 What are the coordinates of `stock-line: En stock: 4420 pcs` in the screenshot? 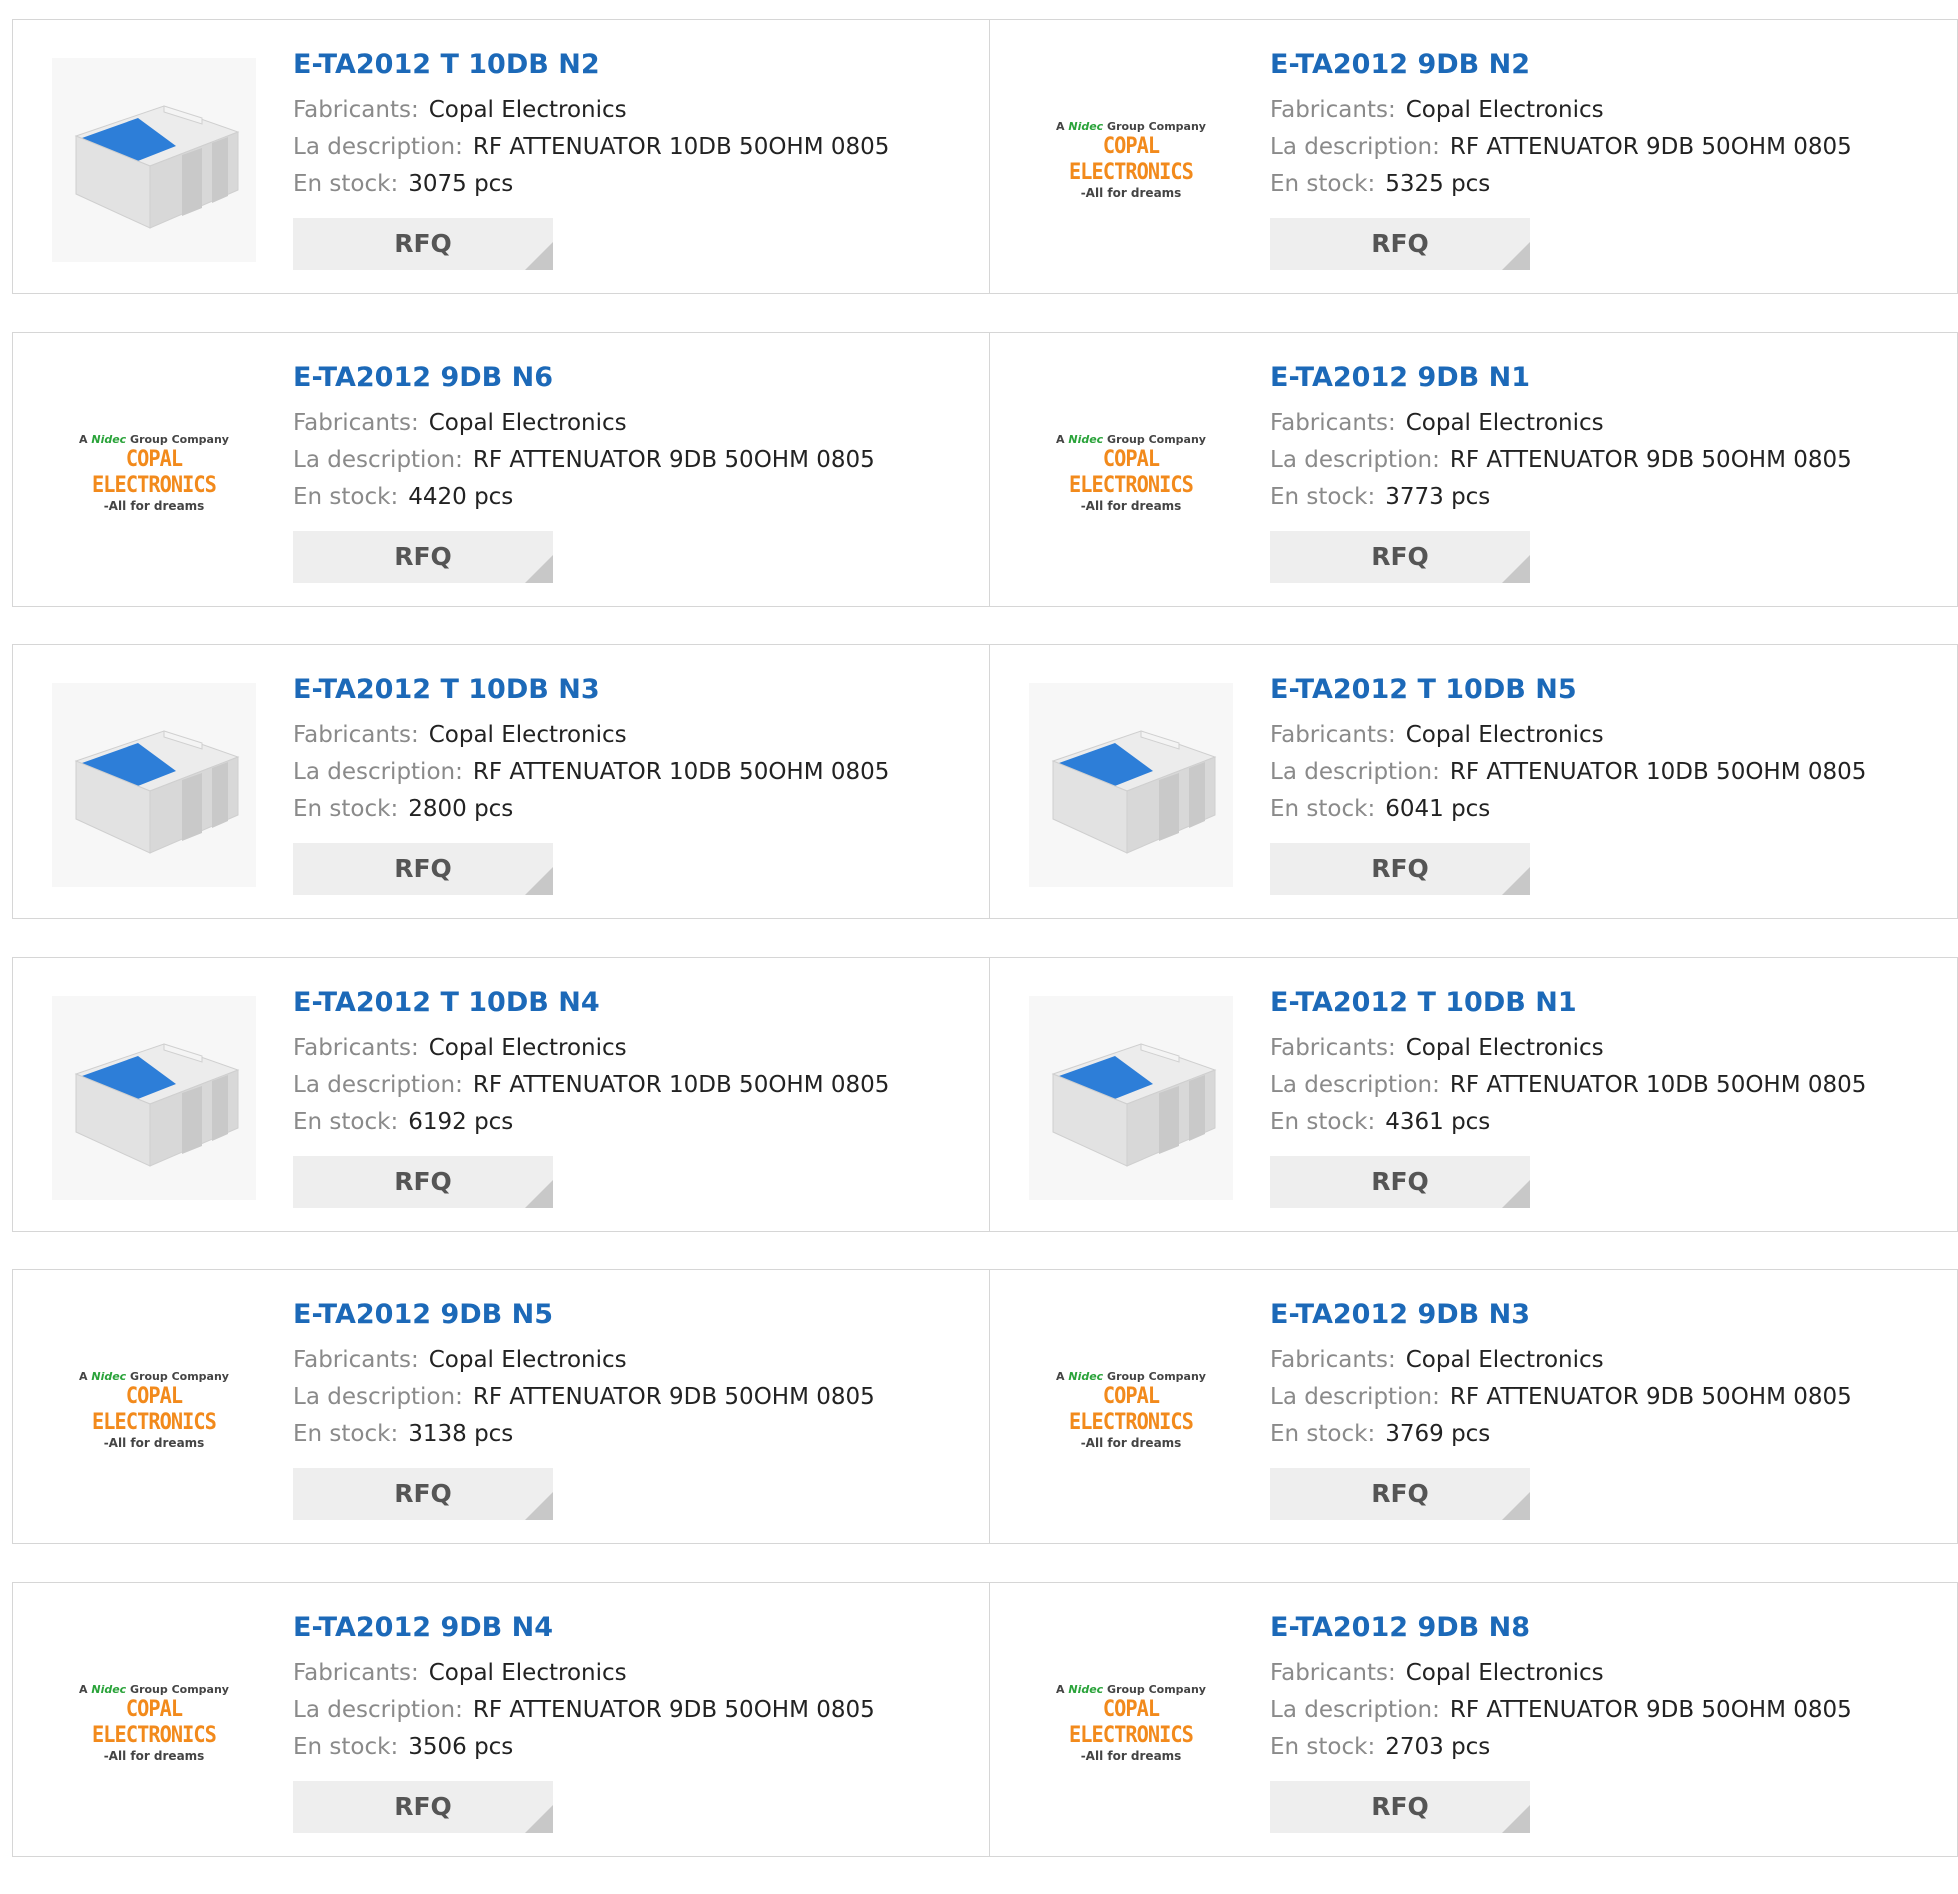 It's located at (636, 497).